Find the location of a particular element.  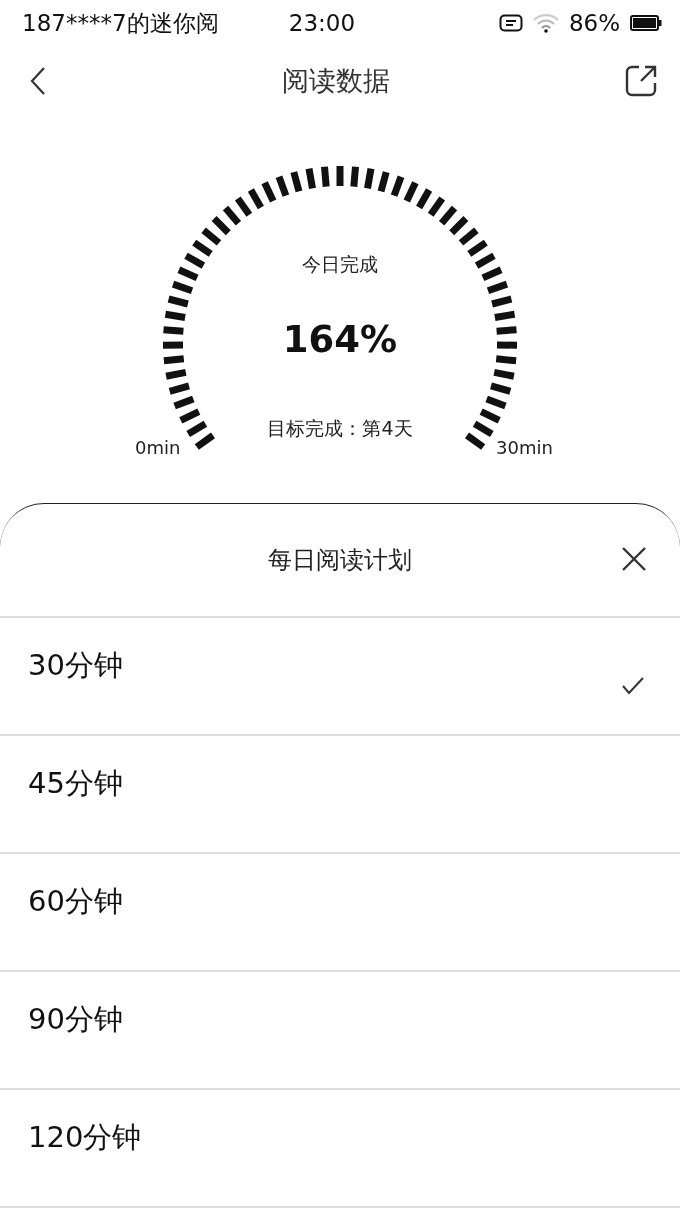

plan-option: 120分钟 is located at coordinates (340, 1149).